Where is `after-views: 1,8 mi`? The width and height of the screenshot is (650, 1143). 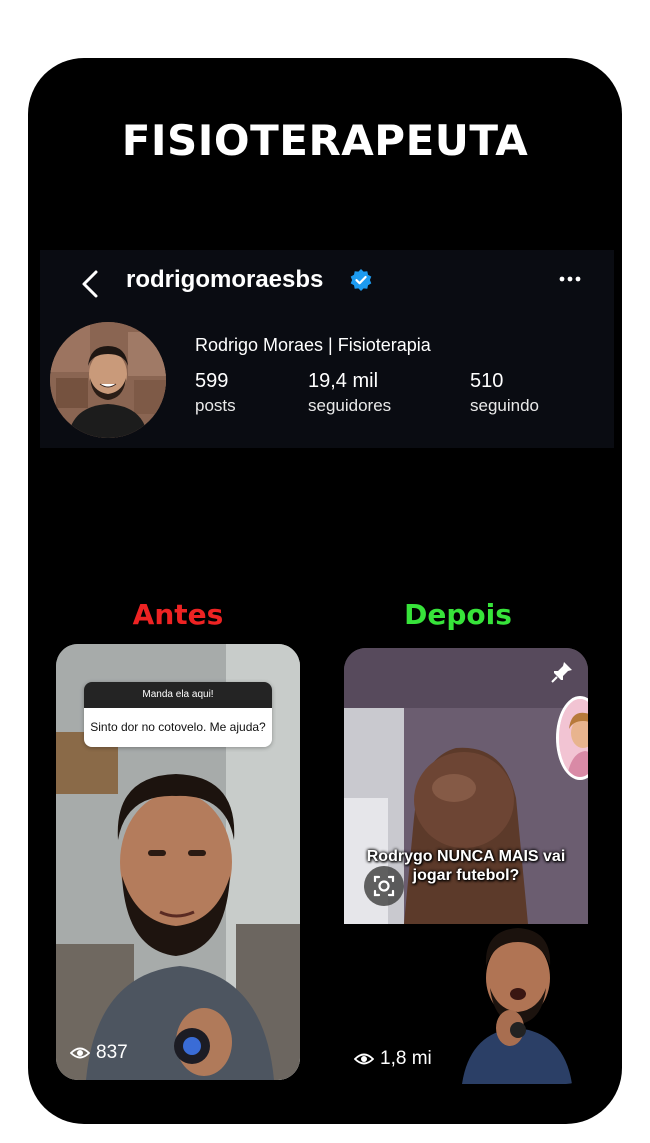
after-views: 1,8 mi is located at coordinates (393, 1059).